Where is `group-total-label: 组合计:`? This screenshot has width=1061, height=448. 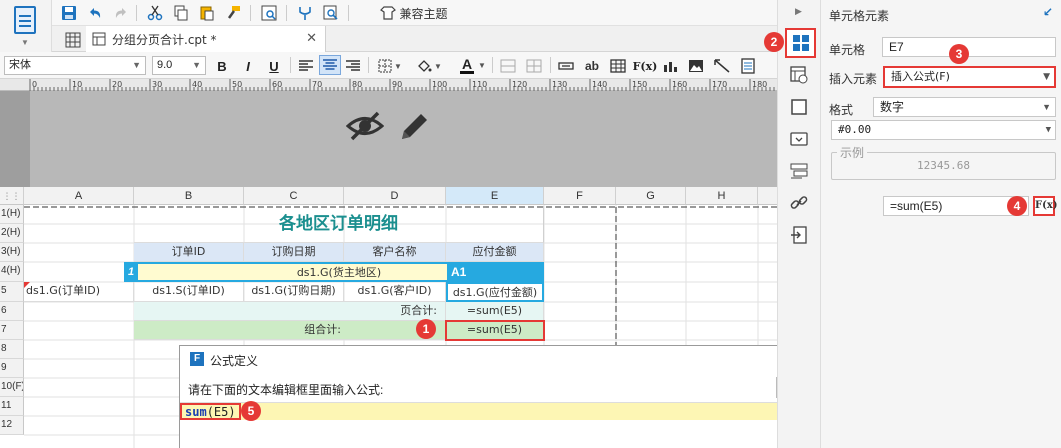
group-total-label: 组合计: is located at coordinates (290, 330).